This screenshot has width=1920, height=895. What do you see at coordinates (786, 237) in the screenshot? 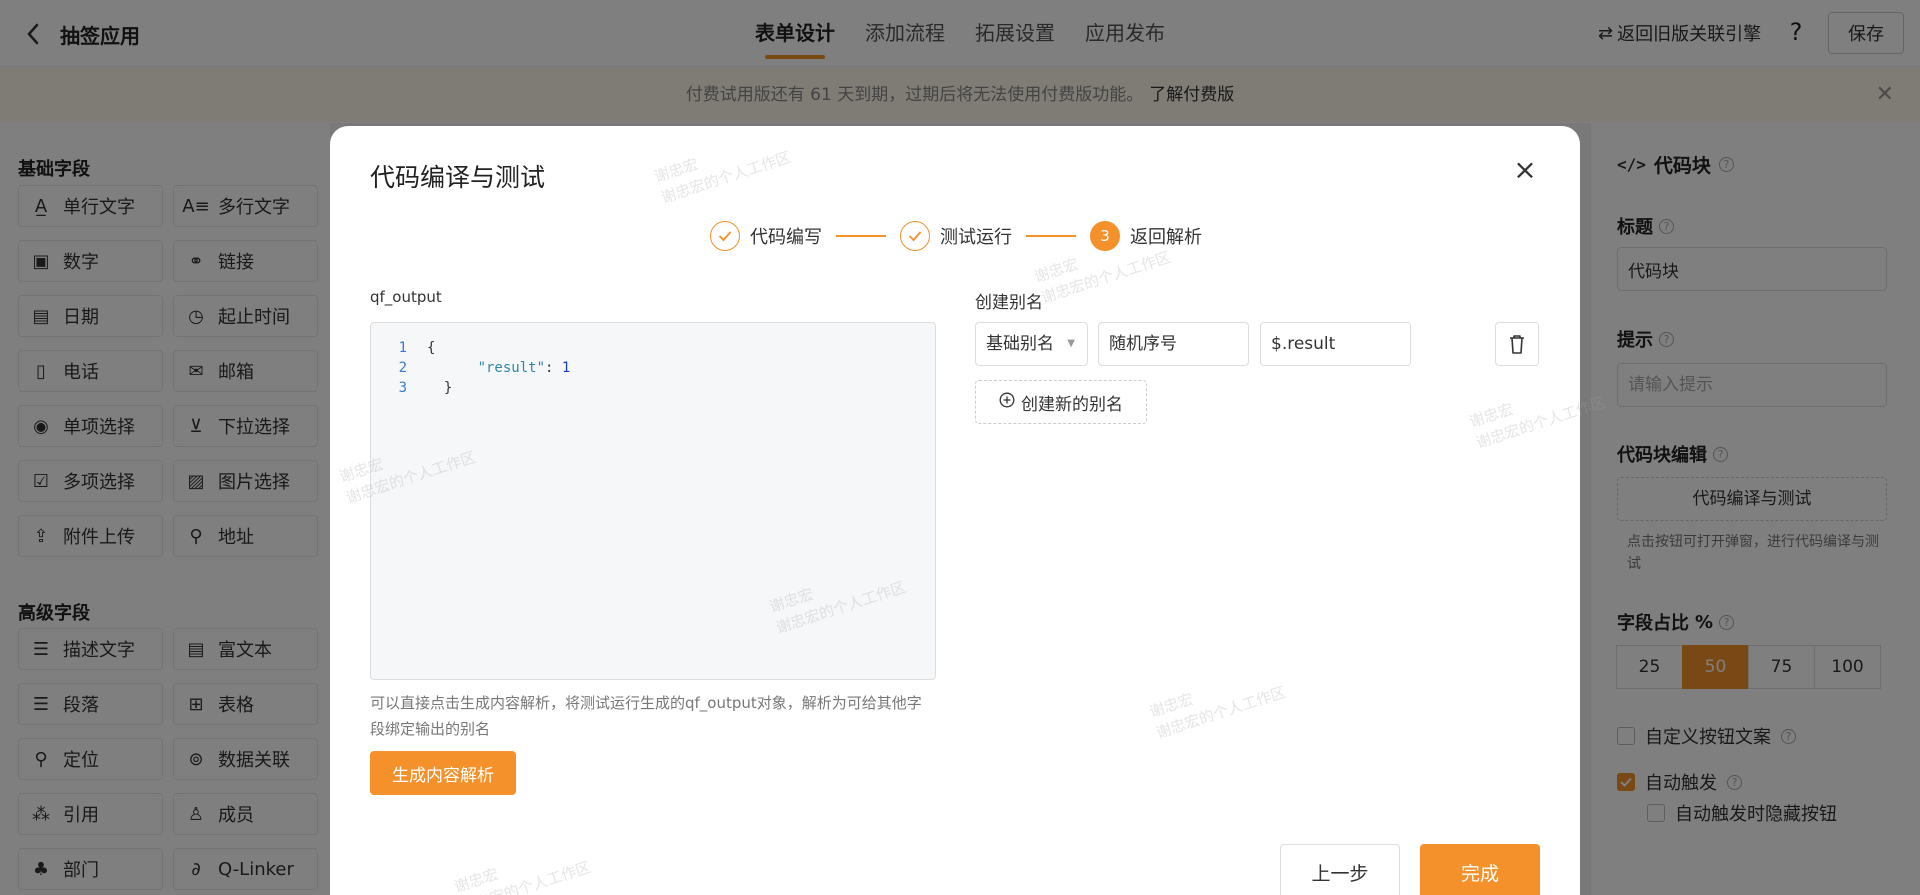
I see `step-label: 代码编写` at bounding box center [786, 237].